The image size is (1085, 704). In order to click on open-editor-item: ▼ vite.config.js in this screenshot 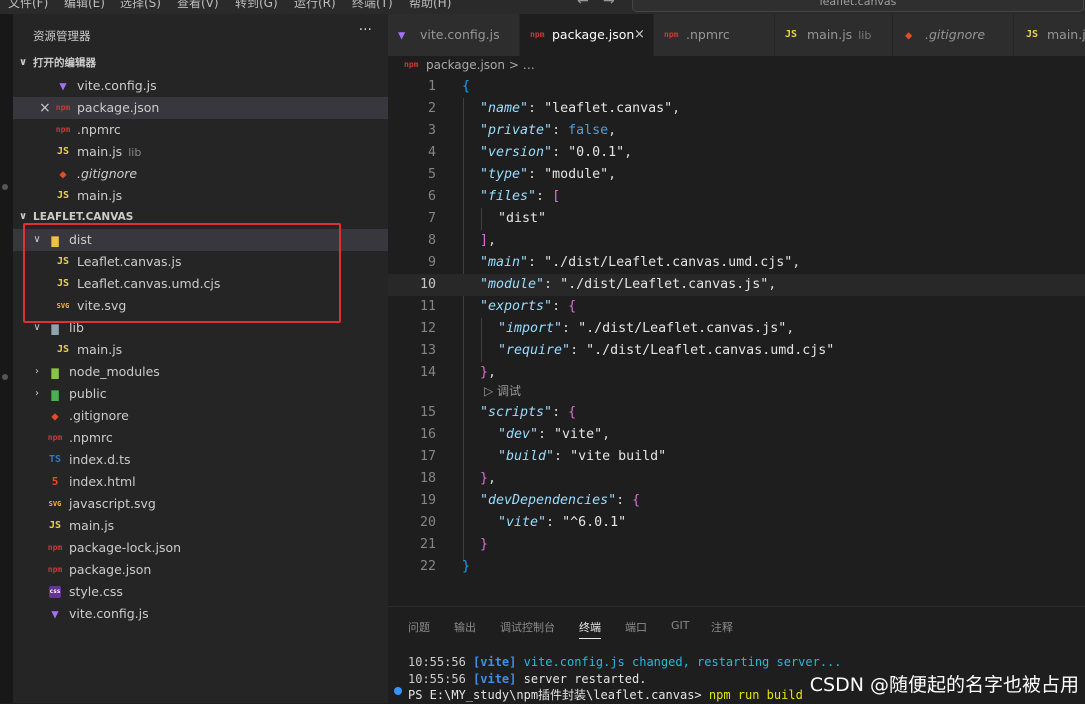, I will do `click(200, 86)`.